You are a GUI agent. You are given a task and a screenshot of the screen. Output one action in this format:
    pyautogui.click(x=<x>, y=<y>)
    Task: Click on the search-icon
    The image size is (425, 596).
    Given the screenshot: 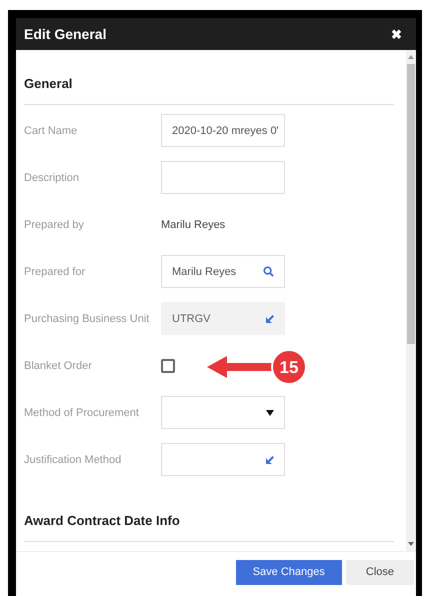 What is the action you would take?
    pyautogui.click(x=268, y=271)
    